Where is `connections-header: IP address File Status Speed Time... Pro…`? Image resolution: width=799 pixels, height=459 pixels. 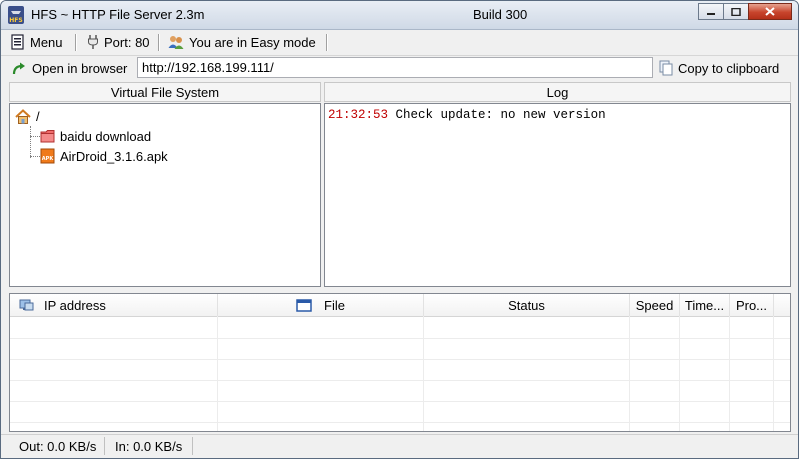
connections-header: IP address File Status Speed Time... Pro… is located at coordinates (400, 305).